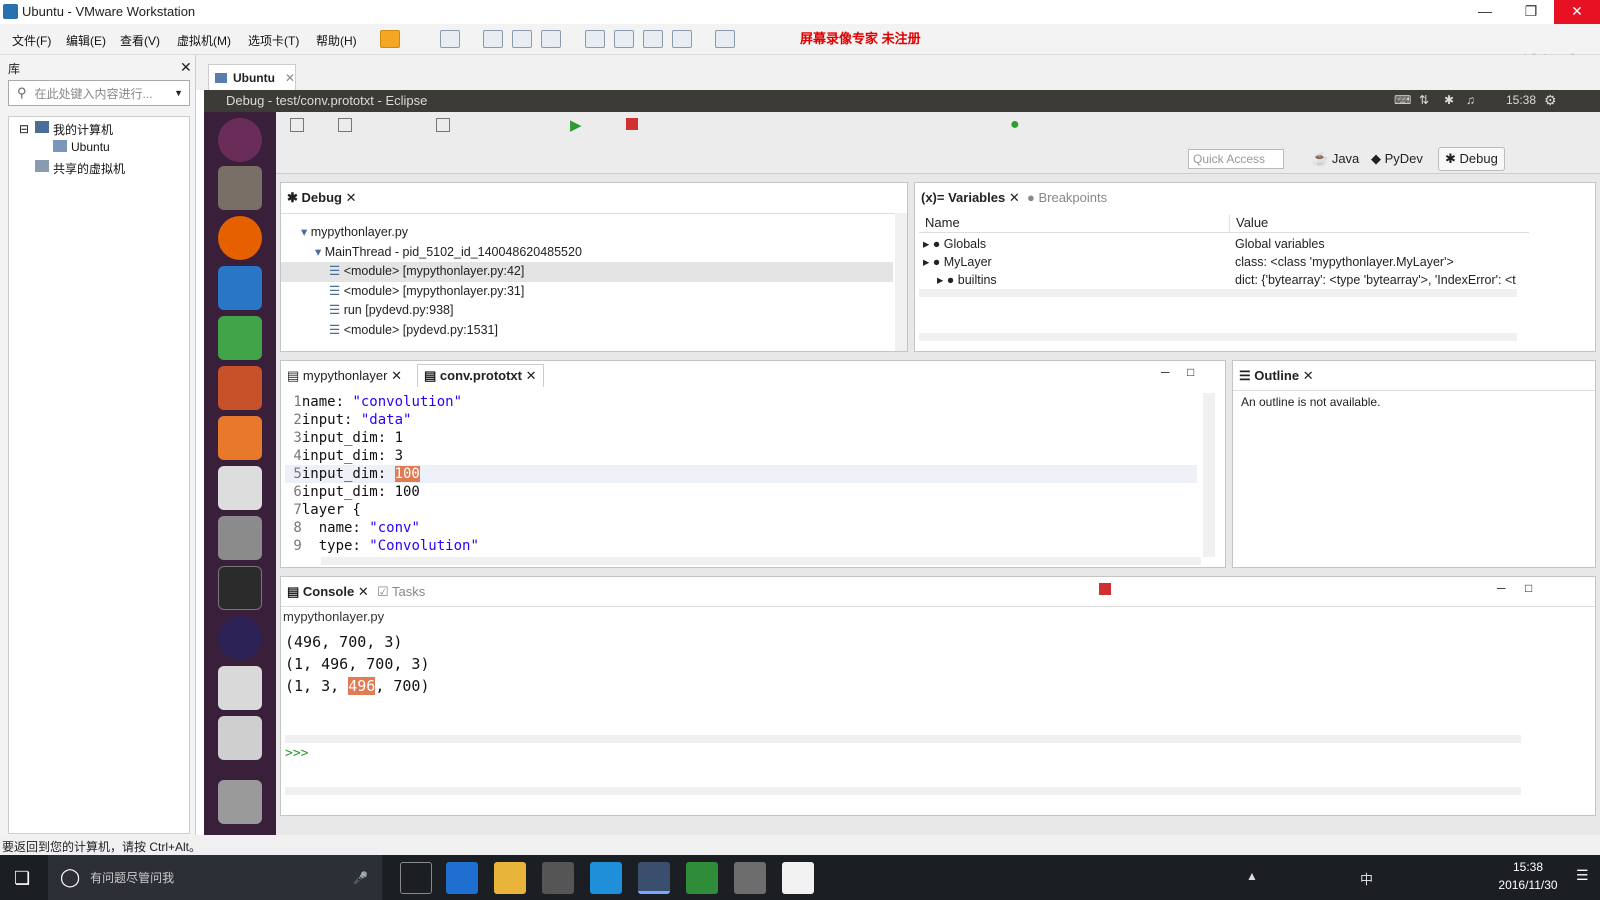 The image size is (1600, 900). Describe the element at coordinates (31, 40) in the screenshot. I see `menu-file: 文件(F)` at that location.